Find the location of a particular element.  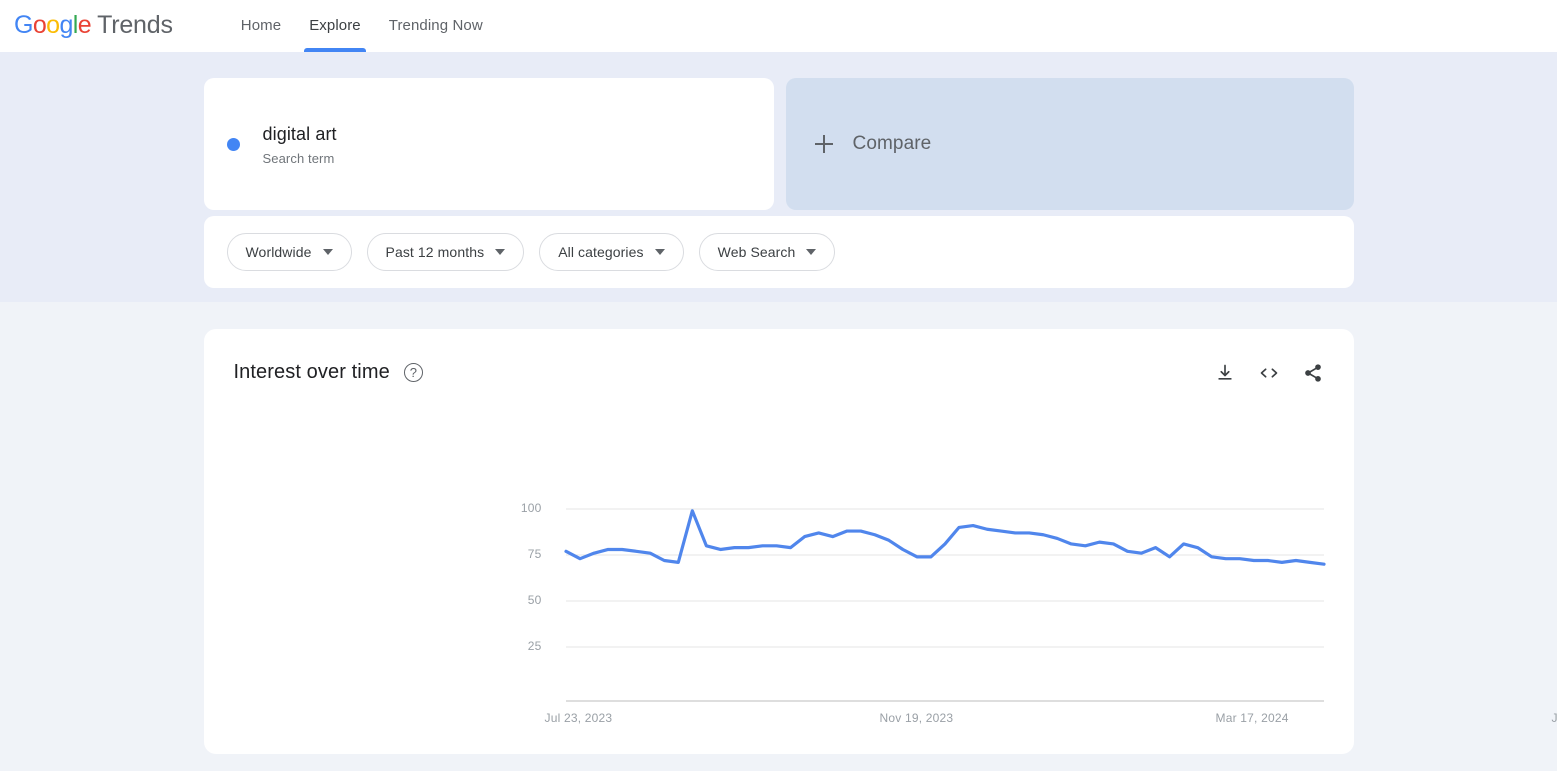

filter-search-type: Web Search is located at coordinates (767, 252).